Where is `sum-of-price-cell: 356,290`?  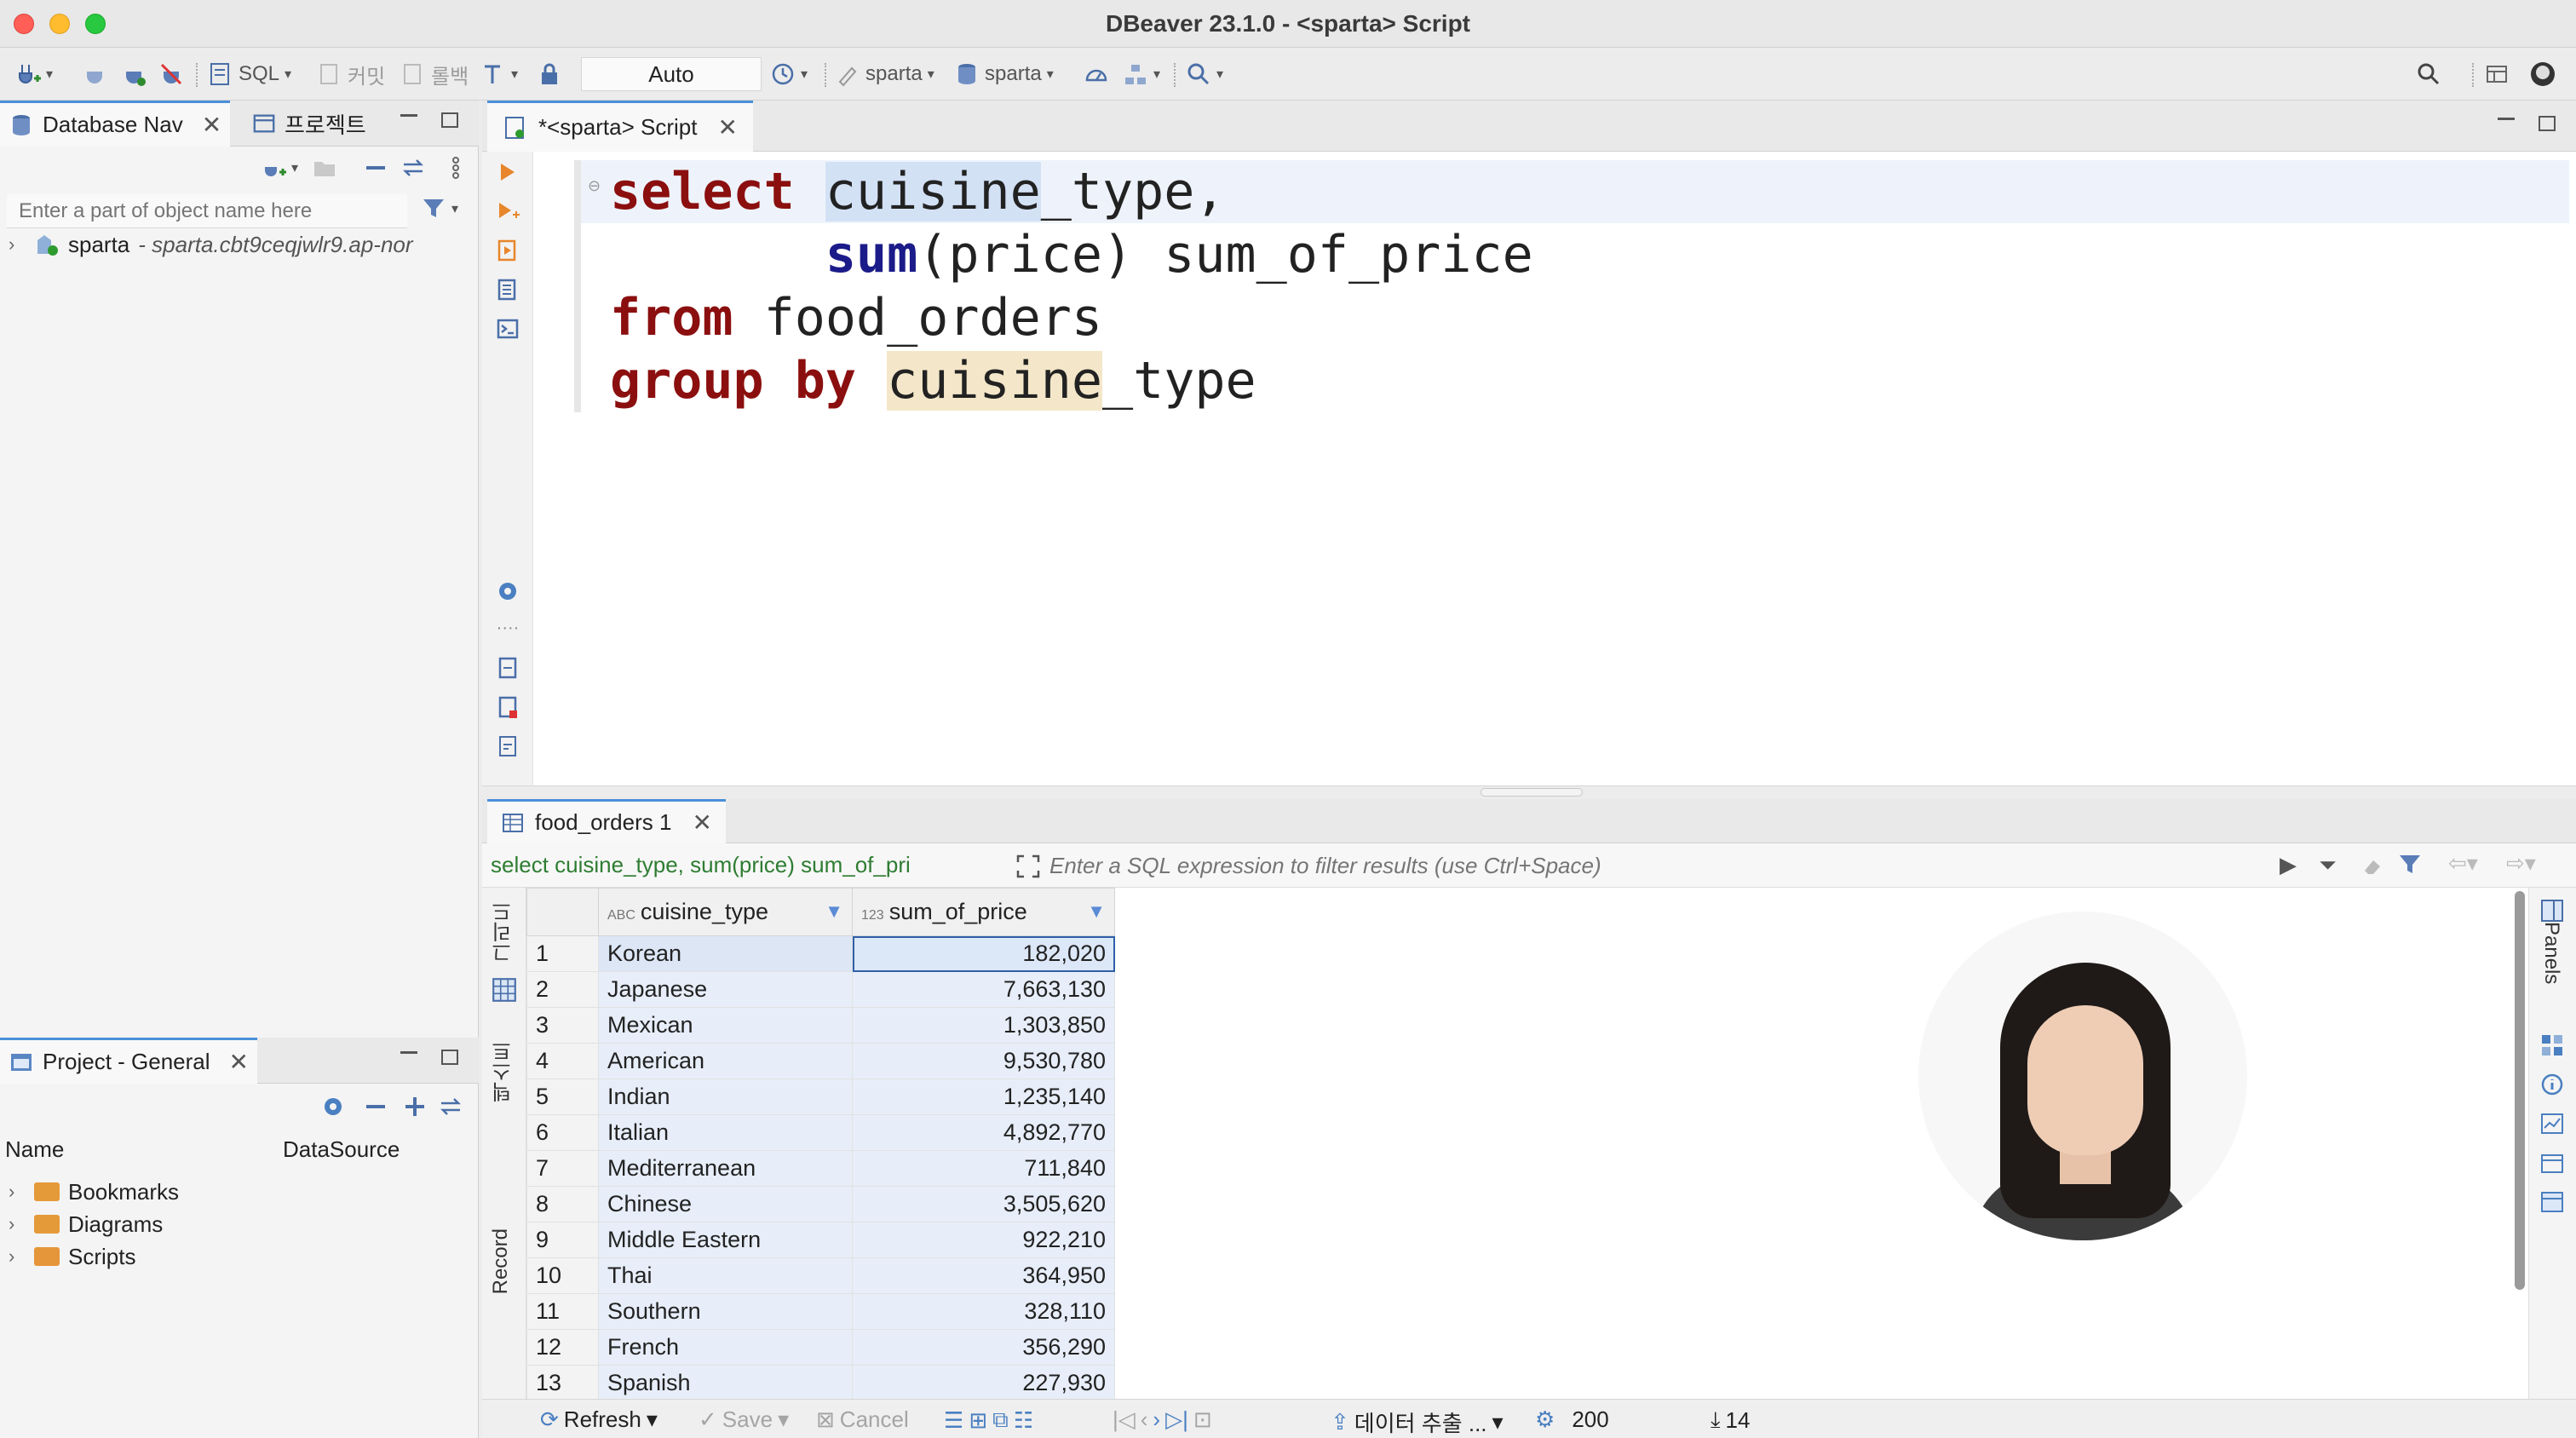 sum-of-price-cell: 356,290 is located at coordinates (984, 1347).